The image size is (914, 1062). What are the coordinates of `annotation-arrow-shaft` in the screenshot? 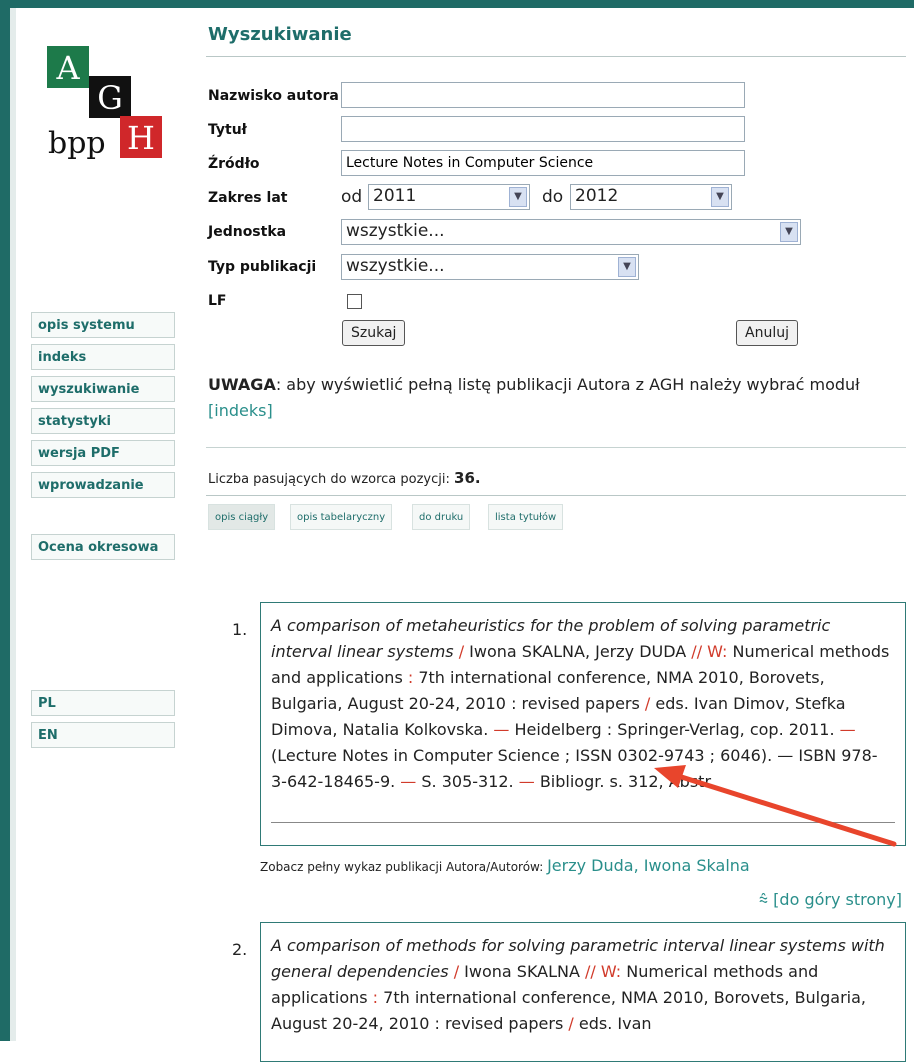 It's located at (783, 809).